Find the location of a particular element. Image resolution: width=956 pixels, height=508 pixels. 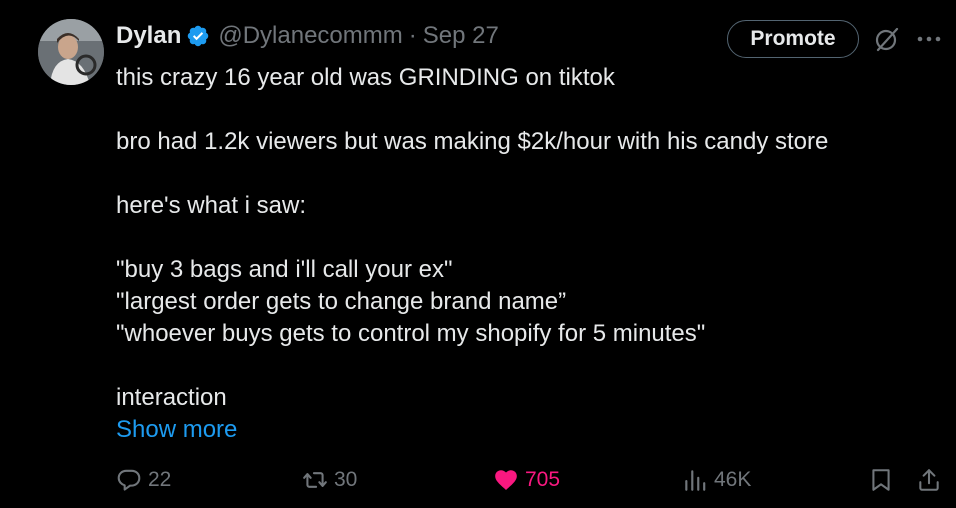

verified-badge-icon is located at coordinates (198, 36).